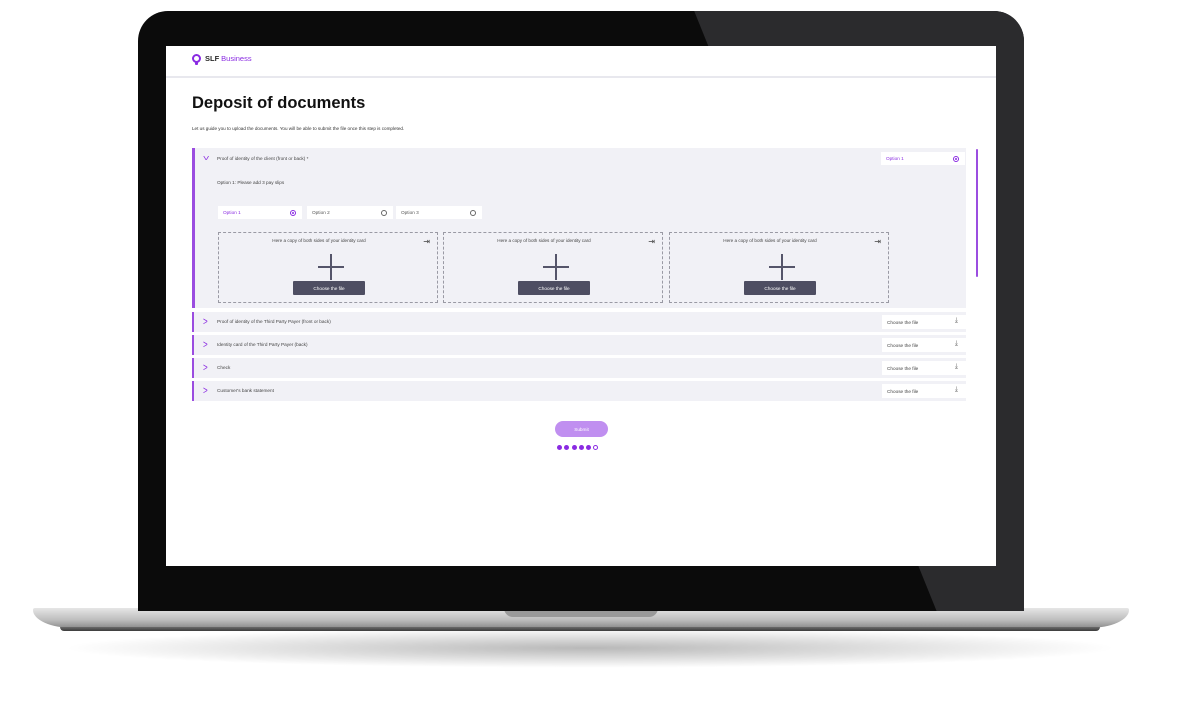  Describe the element at coordinates (590, 648) in the screenshot. I see `laptop-shadow` at that location.